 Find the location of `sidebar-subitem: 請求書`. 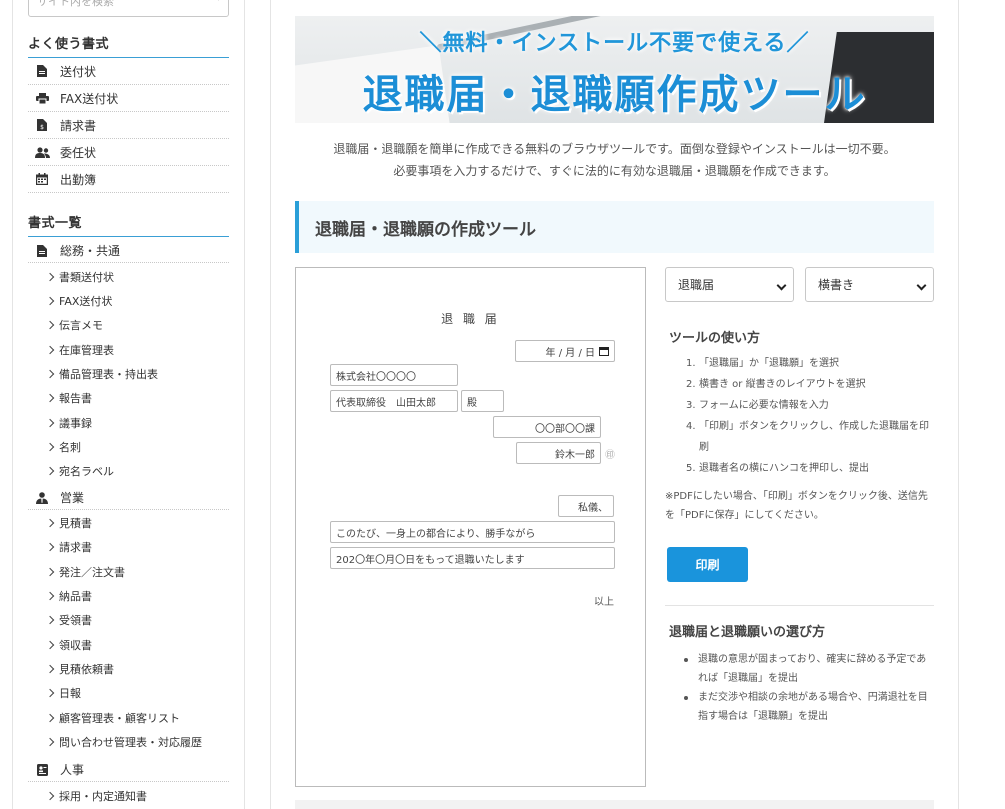

sidebar-subitem: 請求書 is located at coordinates (137, 547).